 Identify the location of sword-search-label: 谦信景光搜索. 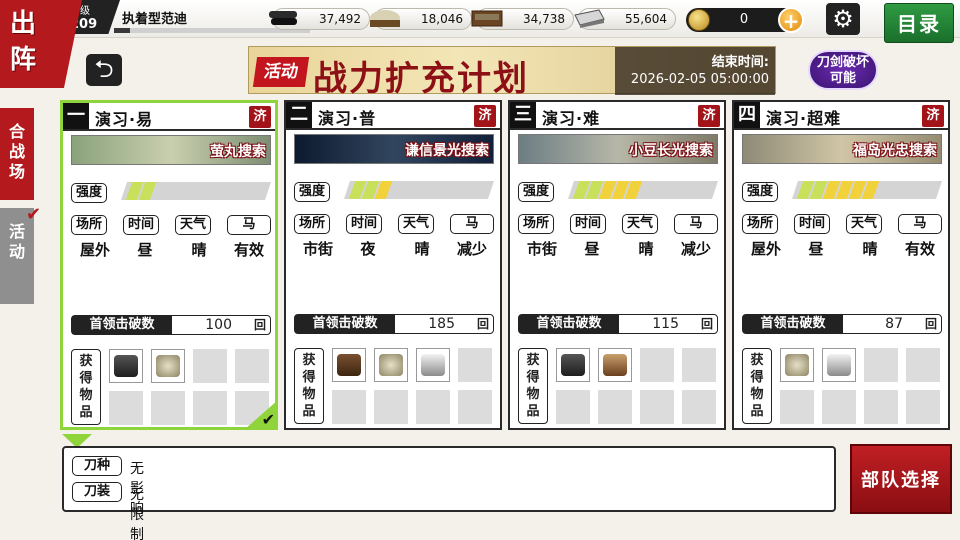
(447, 151).